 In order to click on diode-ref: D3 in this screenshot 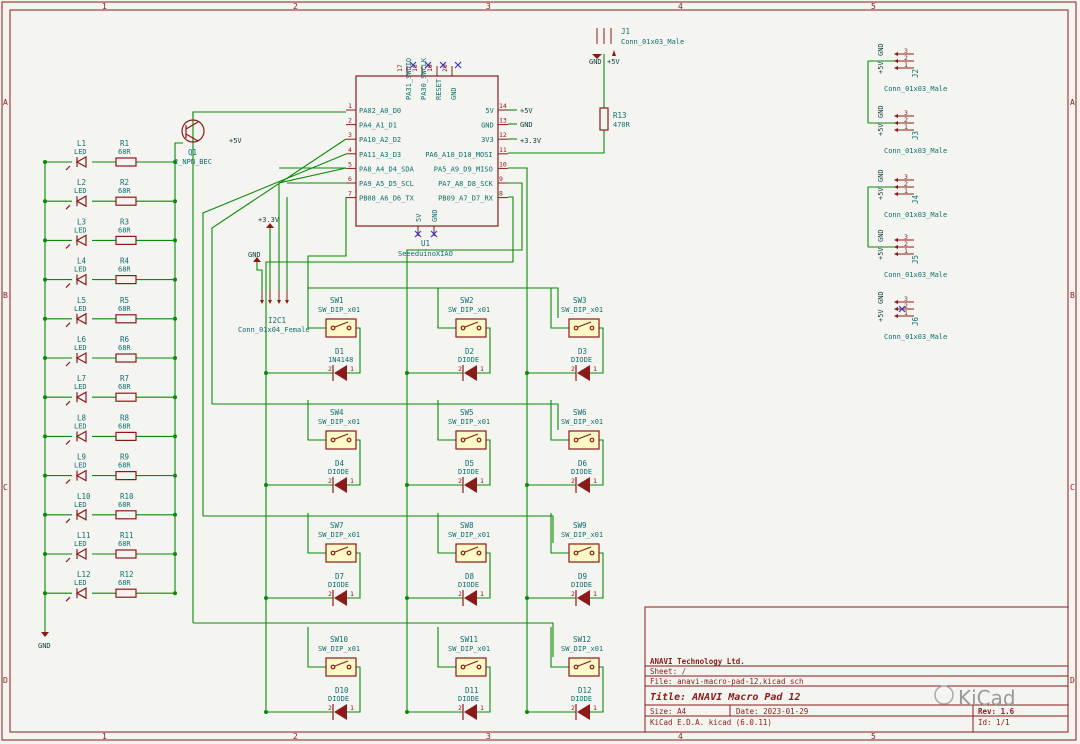, I will do `click(582, 351)`.